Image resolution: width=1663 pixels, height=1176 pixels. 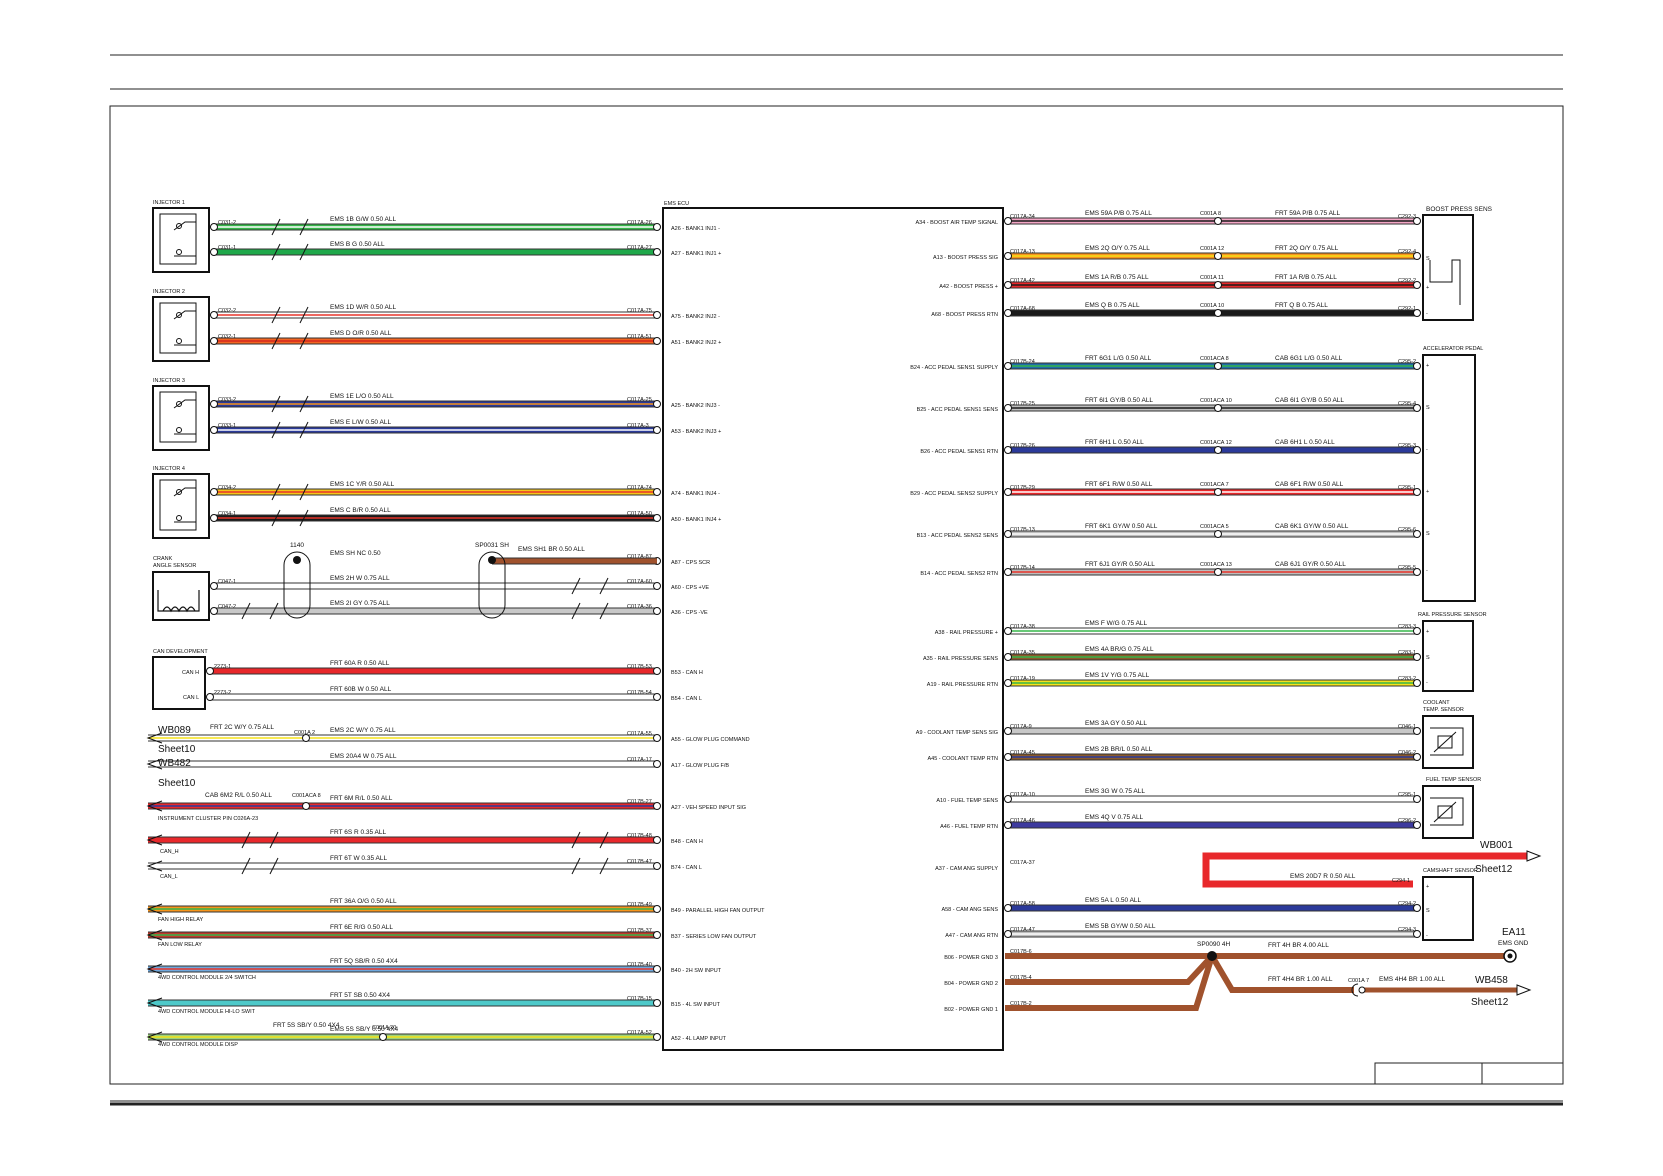 What do you see at coordinates (639, 607) in the screenshot?
I see `ecu-connector-label: C017A-36` at bounding box center [639, 607].